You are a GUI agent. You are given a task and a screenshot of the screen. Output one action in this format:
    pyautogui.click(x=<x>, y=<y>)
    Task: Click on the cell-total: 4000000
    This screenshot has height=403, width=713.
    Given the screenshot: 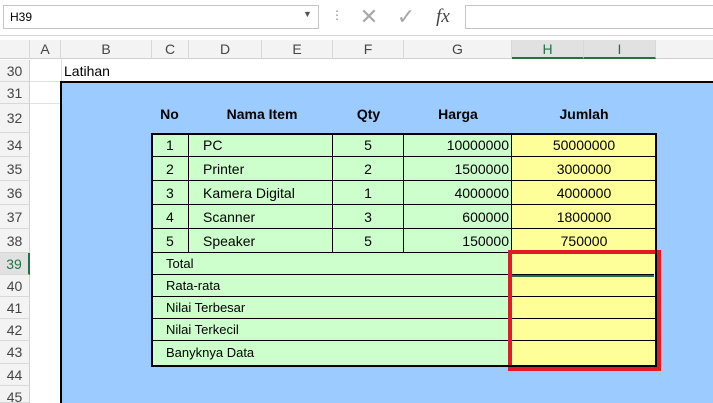 What is the action you would take?
    pyautogui.click(x=584, y=193)
    